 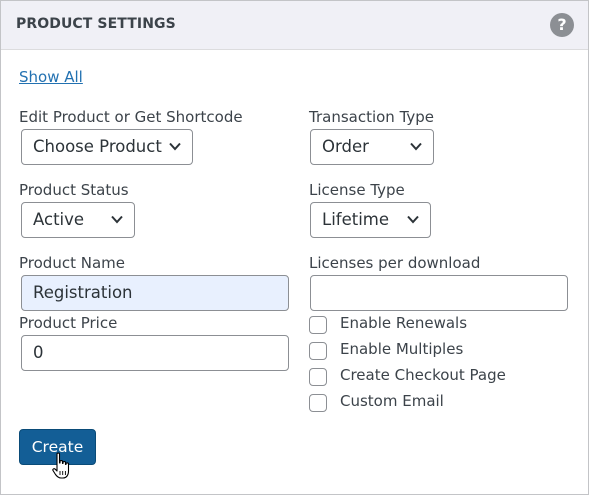 What do you see at coordinates (131, 117) in the screenshot?
I see `edit-product-label: Edit Product or Get Shortcode` at bounding box center [131, 117].